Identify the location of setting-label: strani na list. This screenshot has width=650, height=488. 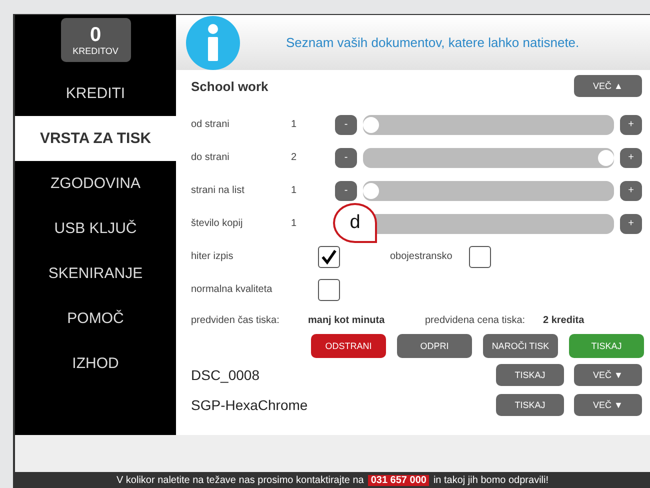
(218, 190).